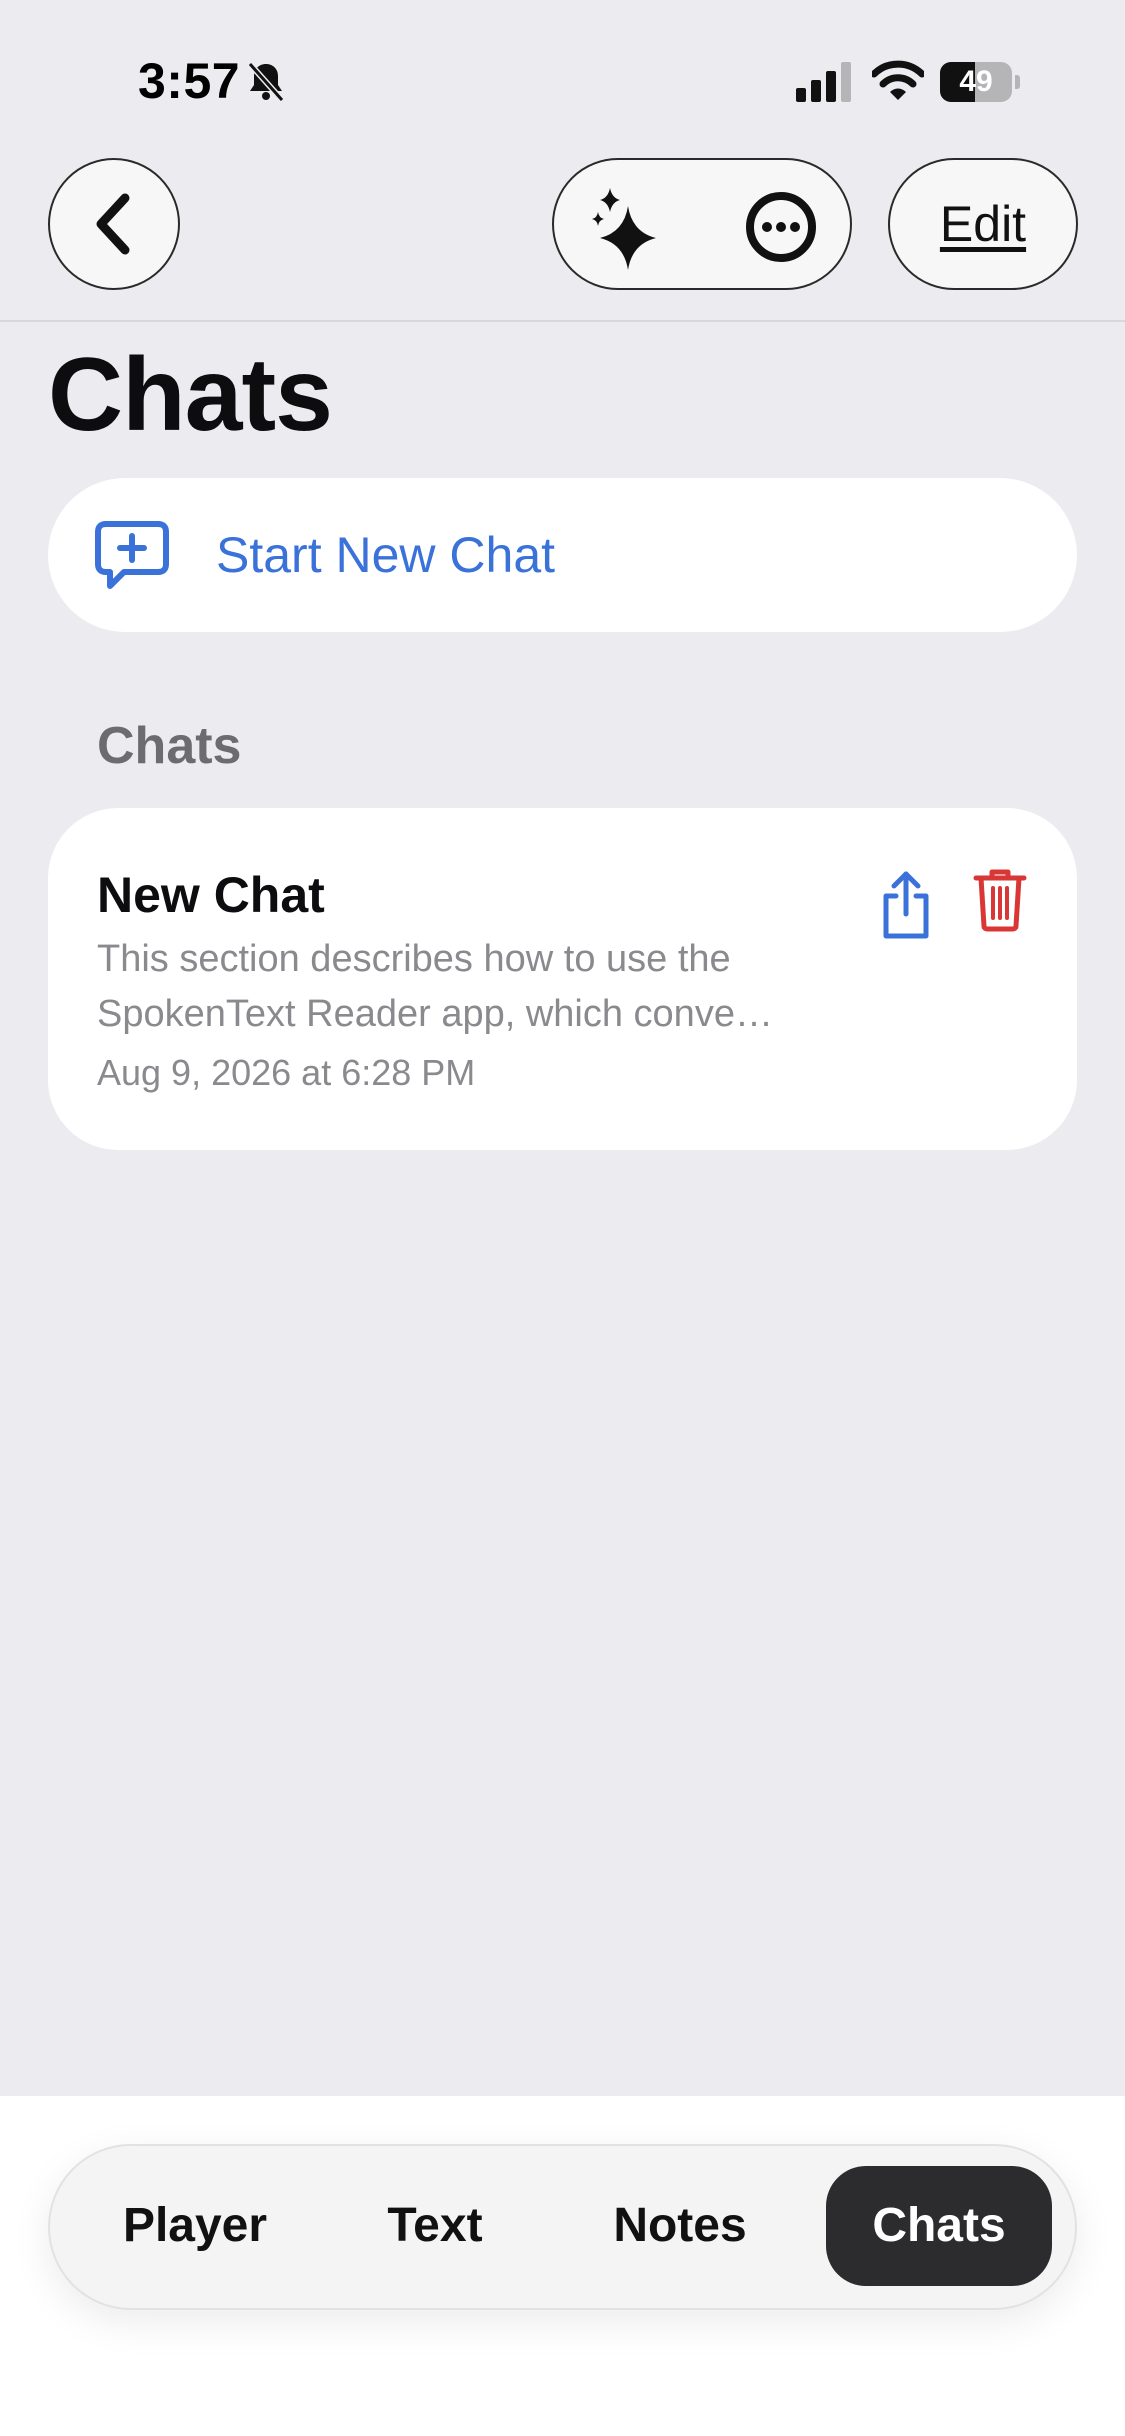  Describe the element at coordinates (266, 82) in the screenshot. I see `bell-slash-icon` at that location.